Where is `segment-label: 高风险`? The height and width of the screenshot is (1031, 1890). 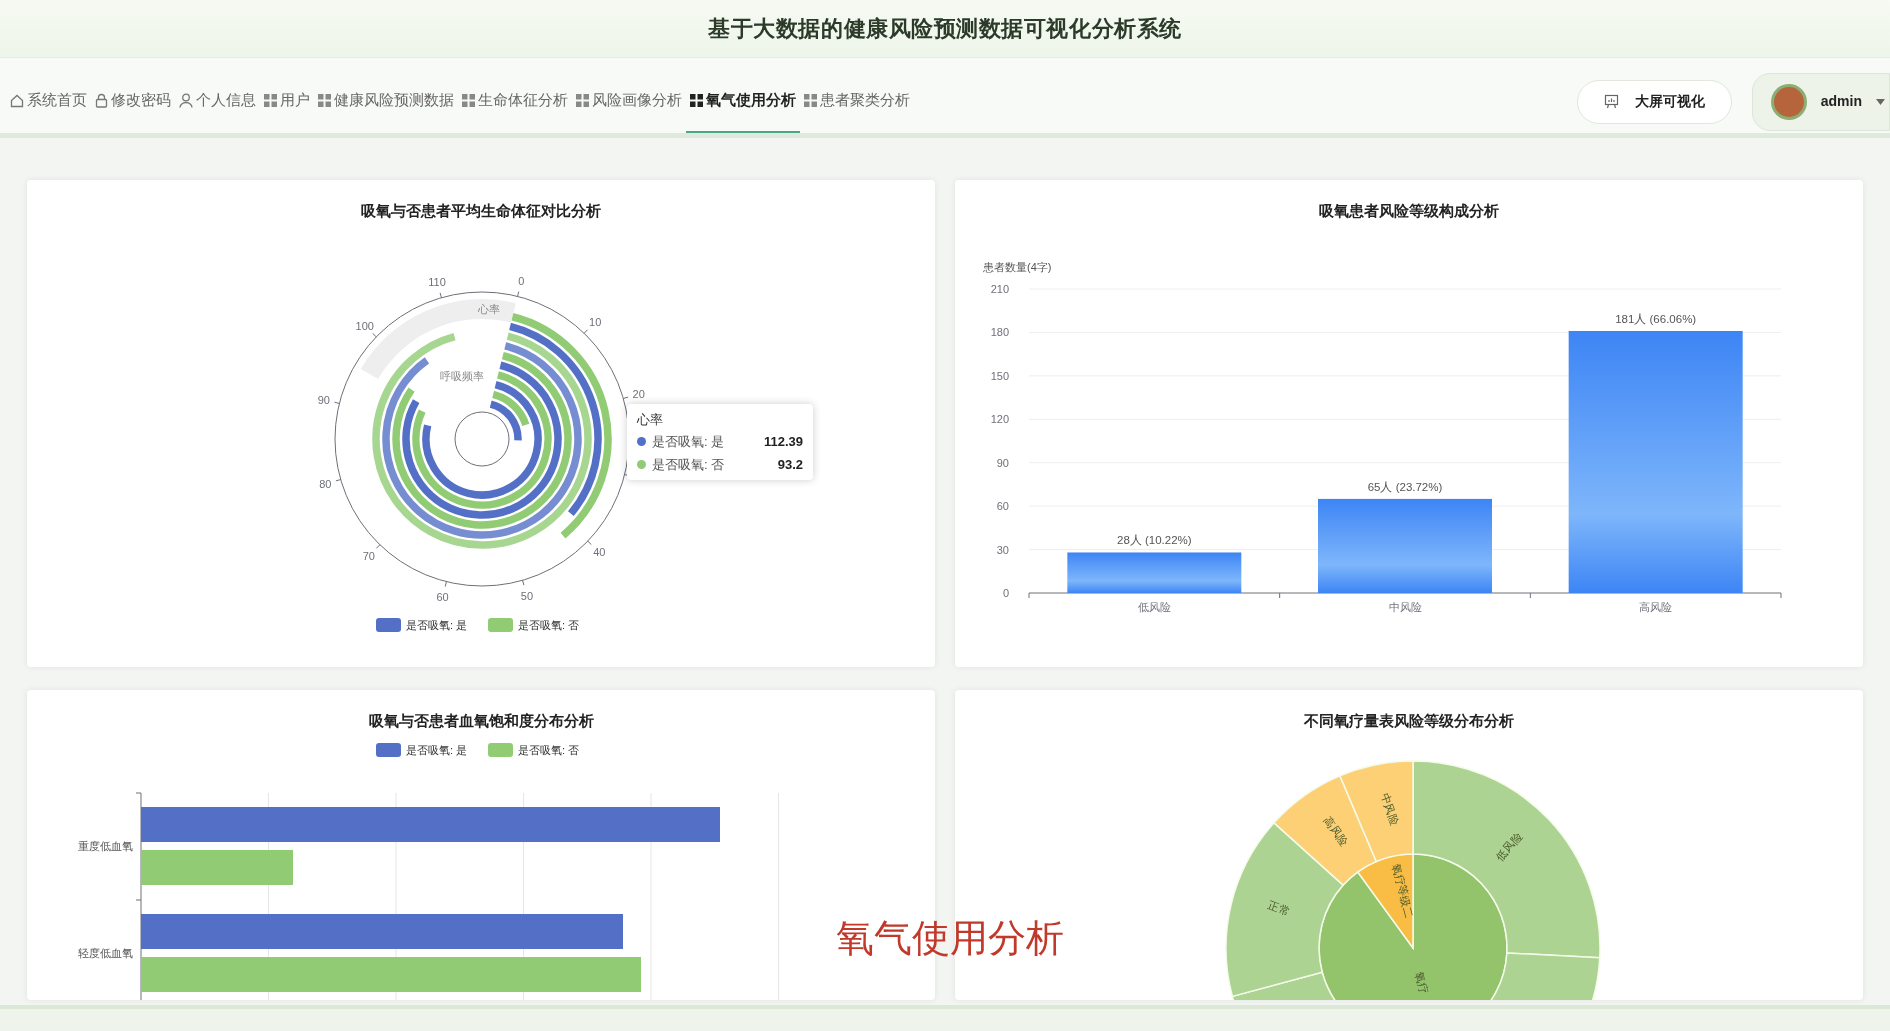
segment-label: 高风险 is located at coordinates (1336, 830).